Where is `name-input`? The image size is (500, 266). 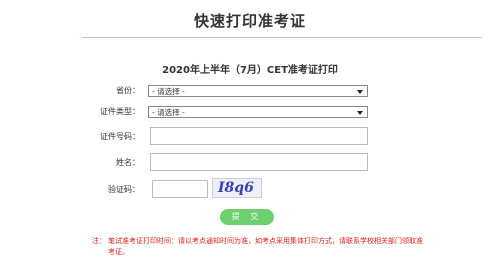 name-input is located at coordinates (259, 162).